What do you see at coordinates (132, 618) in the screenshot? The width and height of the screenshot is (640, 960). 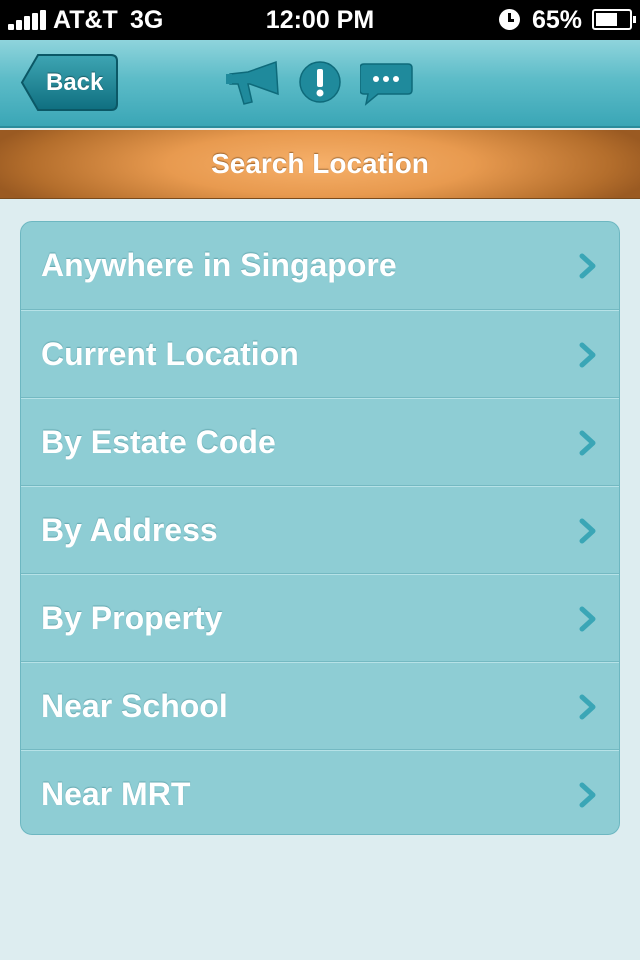 I see `list-item-label: By Property` at bounding box center [132, 618].